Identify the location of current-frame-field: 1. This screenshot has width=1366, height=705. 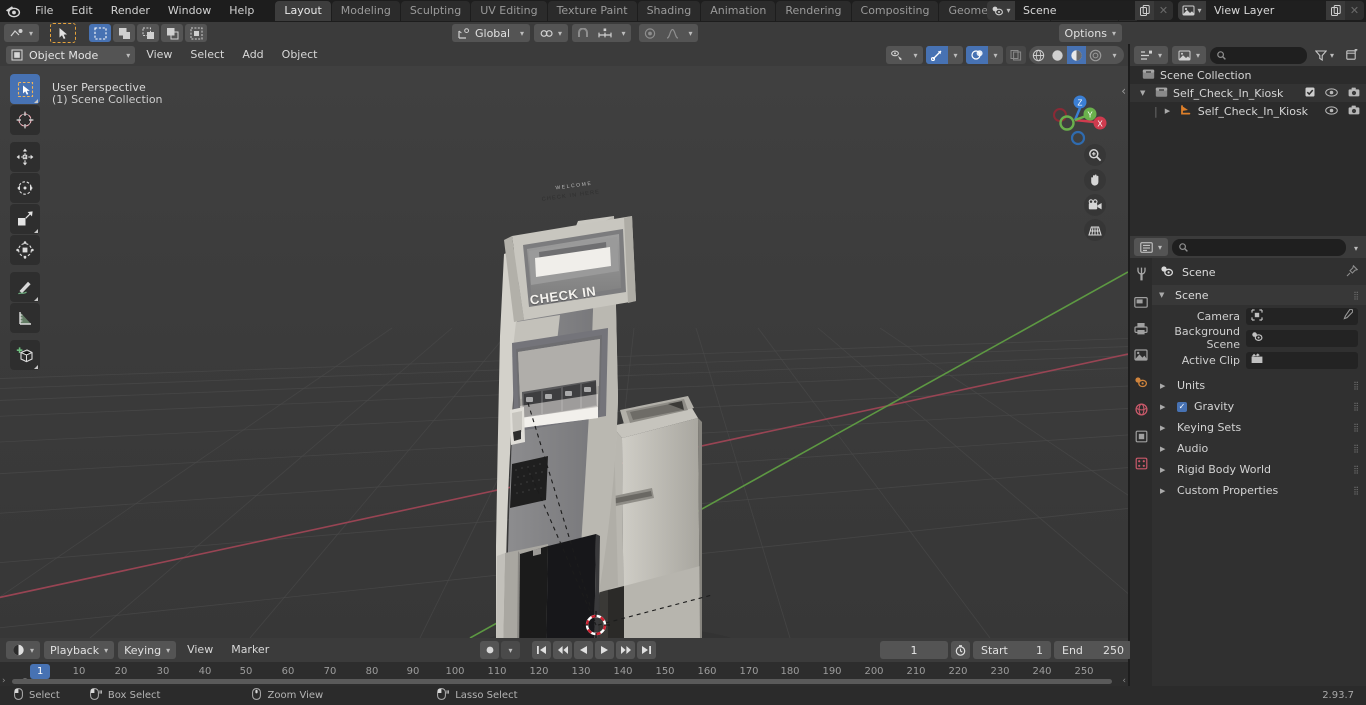
(914, 650).